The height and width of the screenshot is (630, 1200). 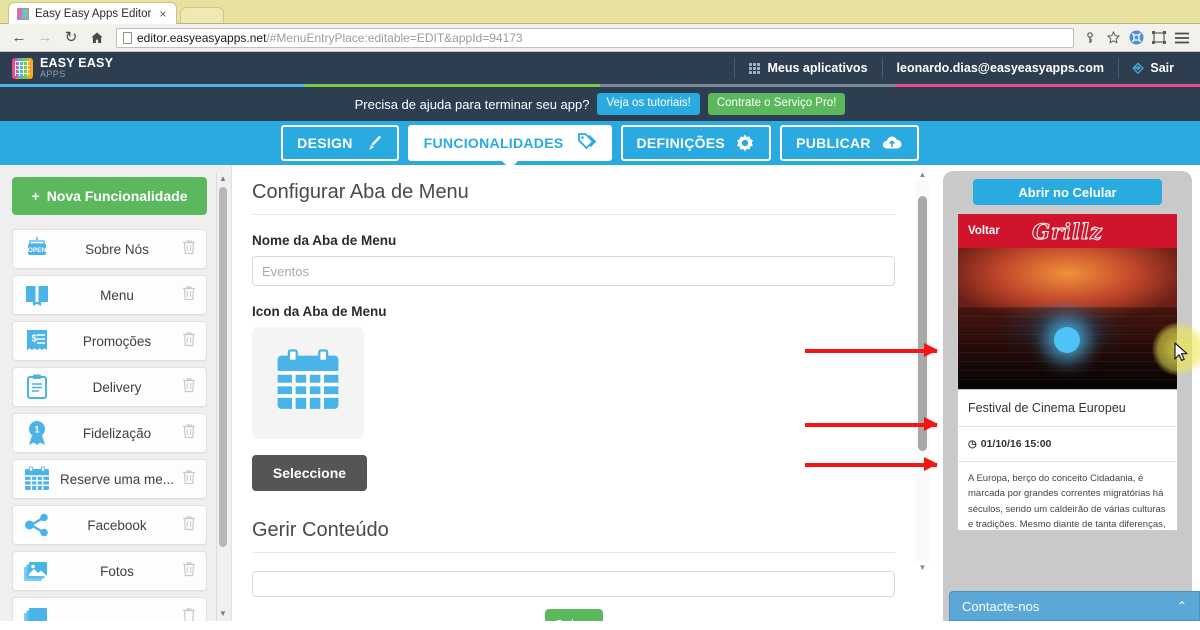 What do you see at coordinates (1000, 68) in the screenshot?
I see `user-email: leonardo.dias@easyeasyapps.com` at bounding box center [1000, 68].